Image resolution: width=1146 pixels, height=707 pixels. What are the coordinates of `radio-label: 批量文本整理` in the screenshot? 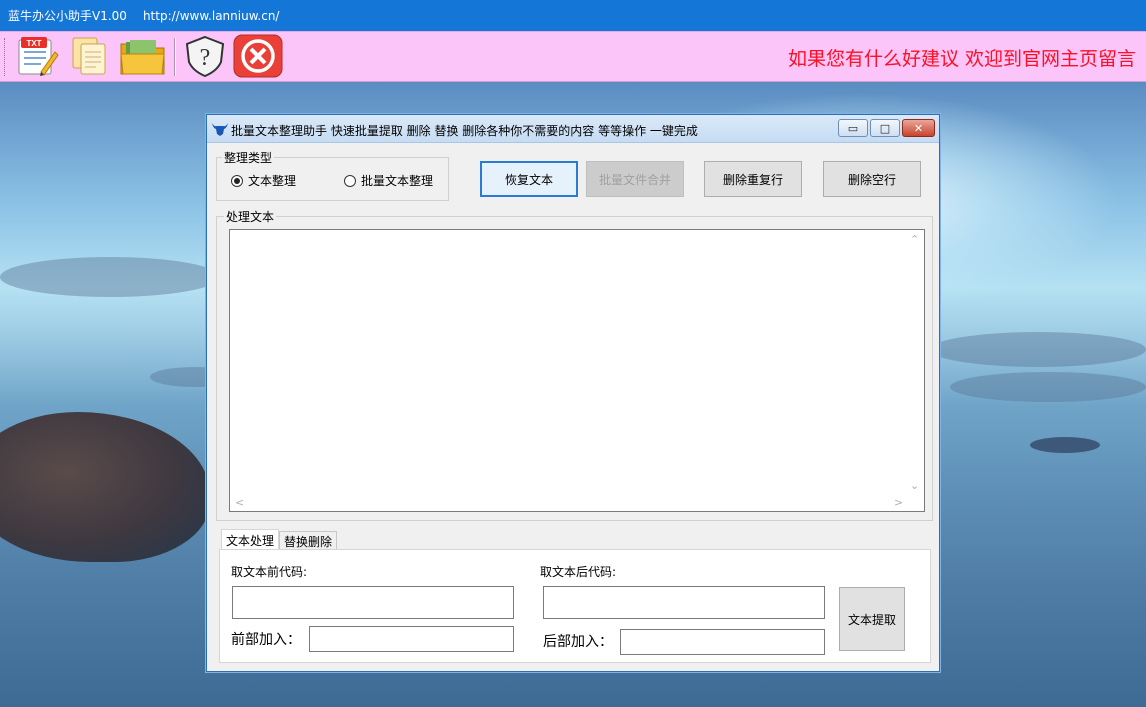 It's located at (397, 181).